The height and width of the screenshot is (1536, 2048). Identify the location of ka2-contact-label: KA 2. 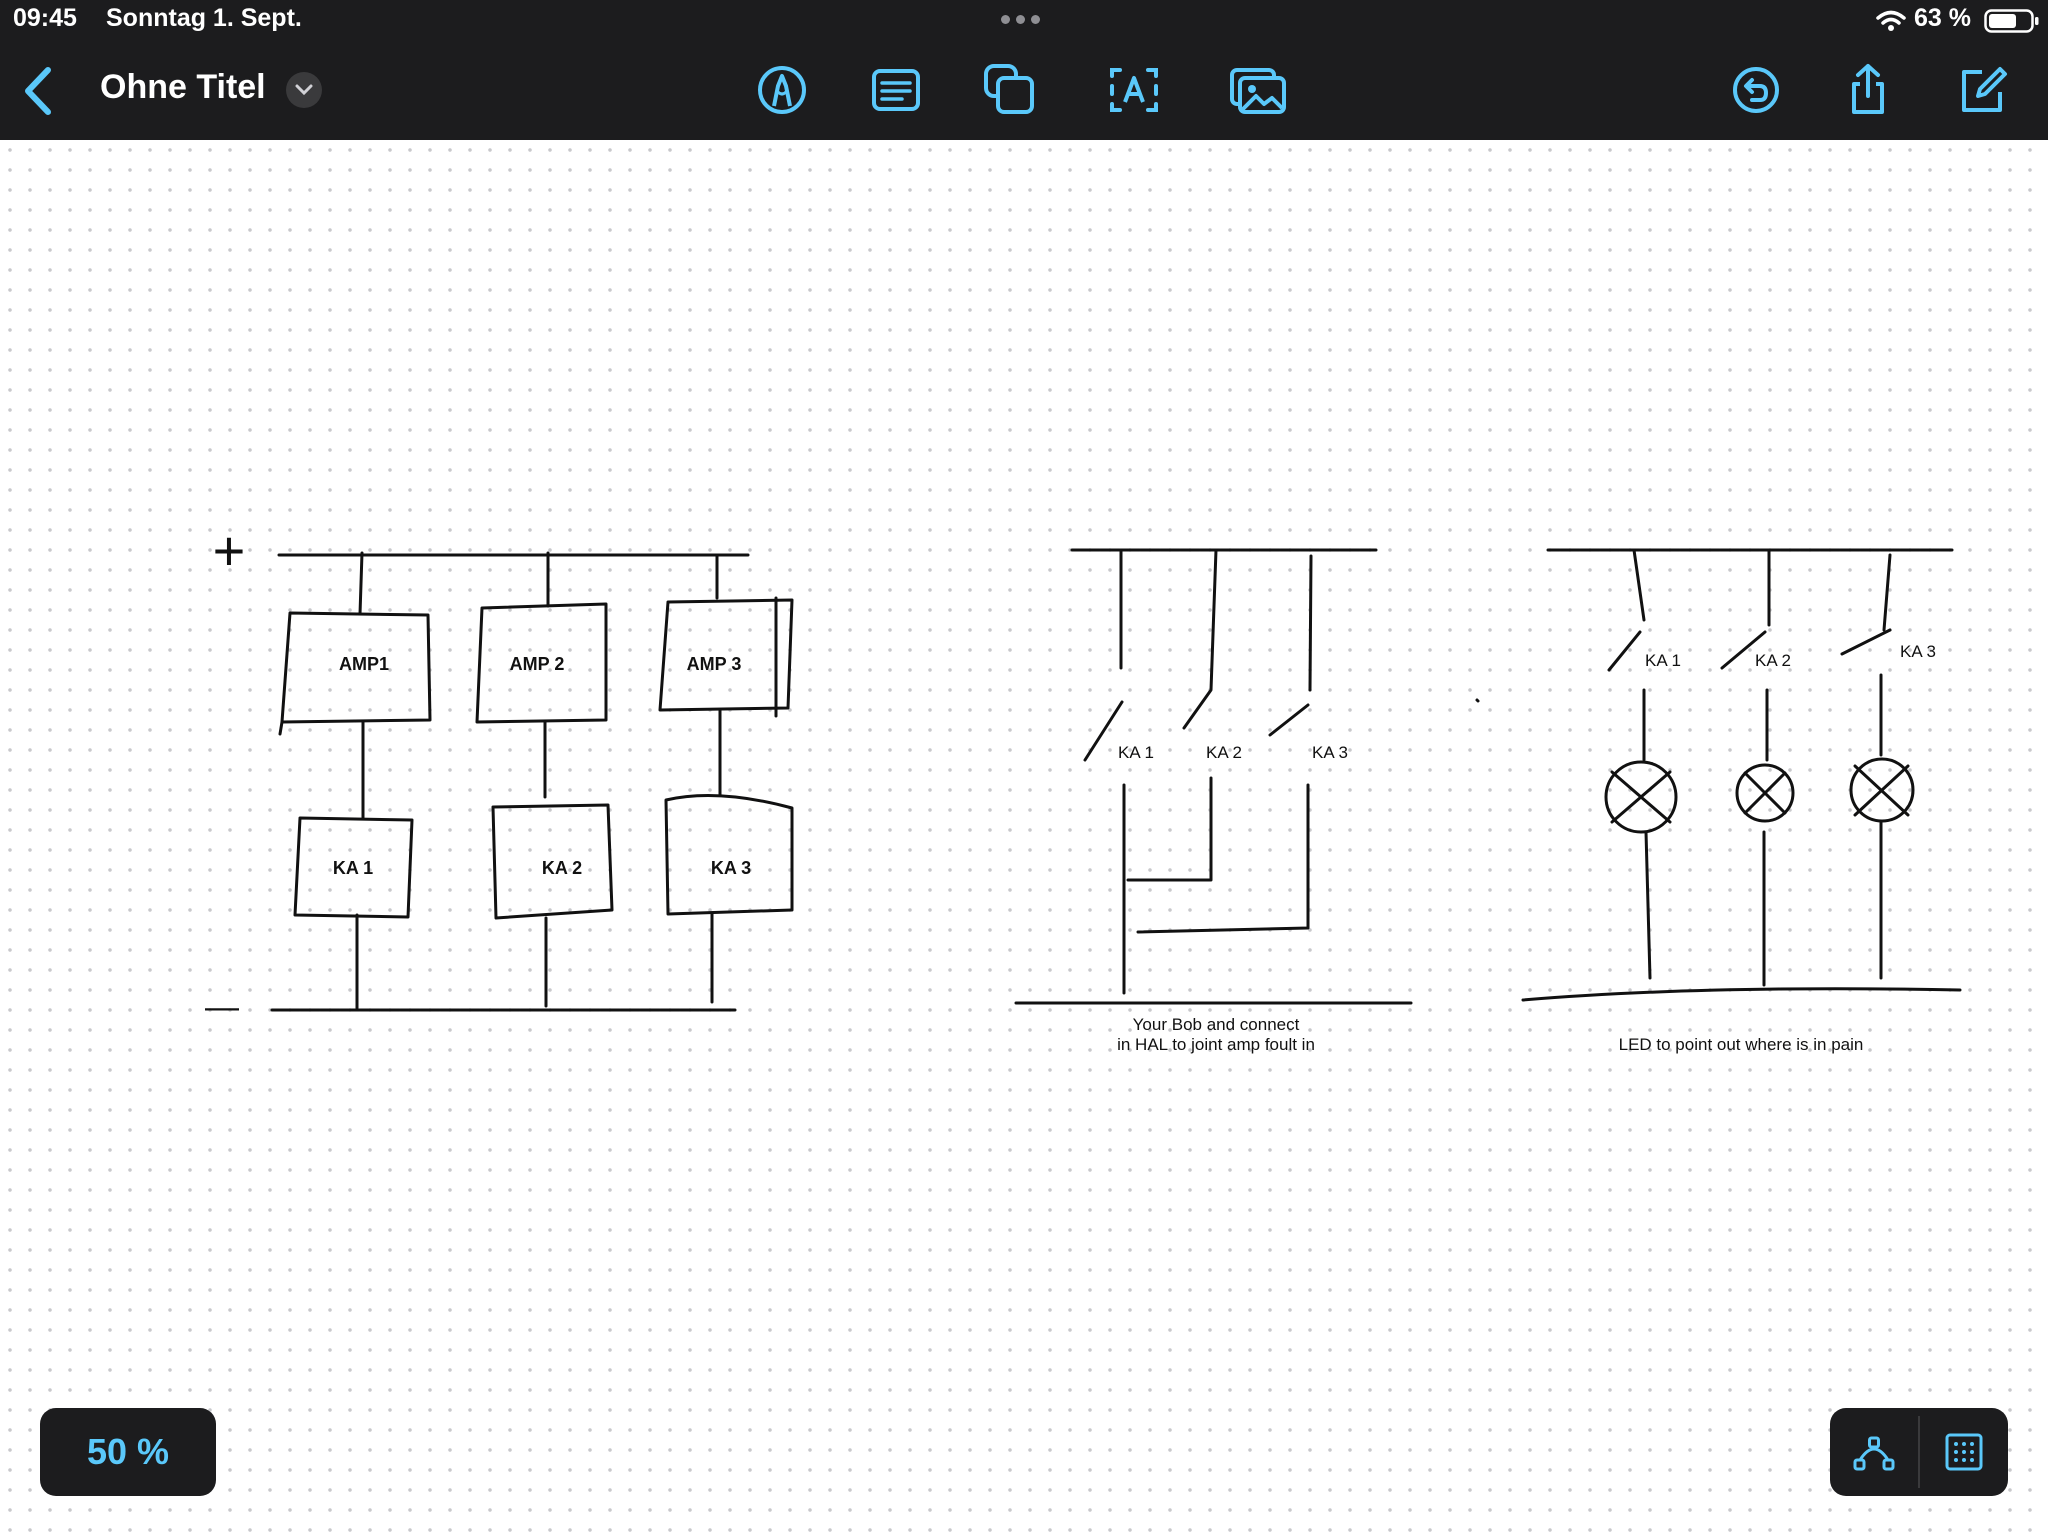
(1224, 752).